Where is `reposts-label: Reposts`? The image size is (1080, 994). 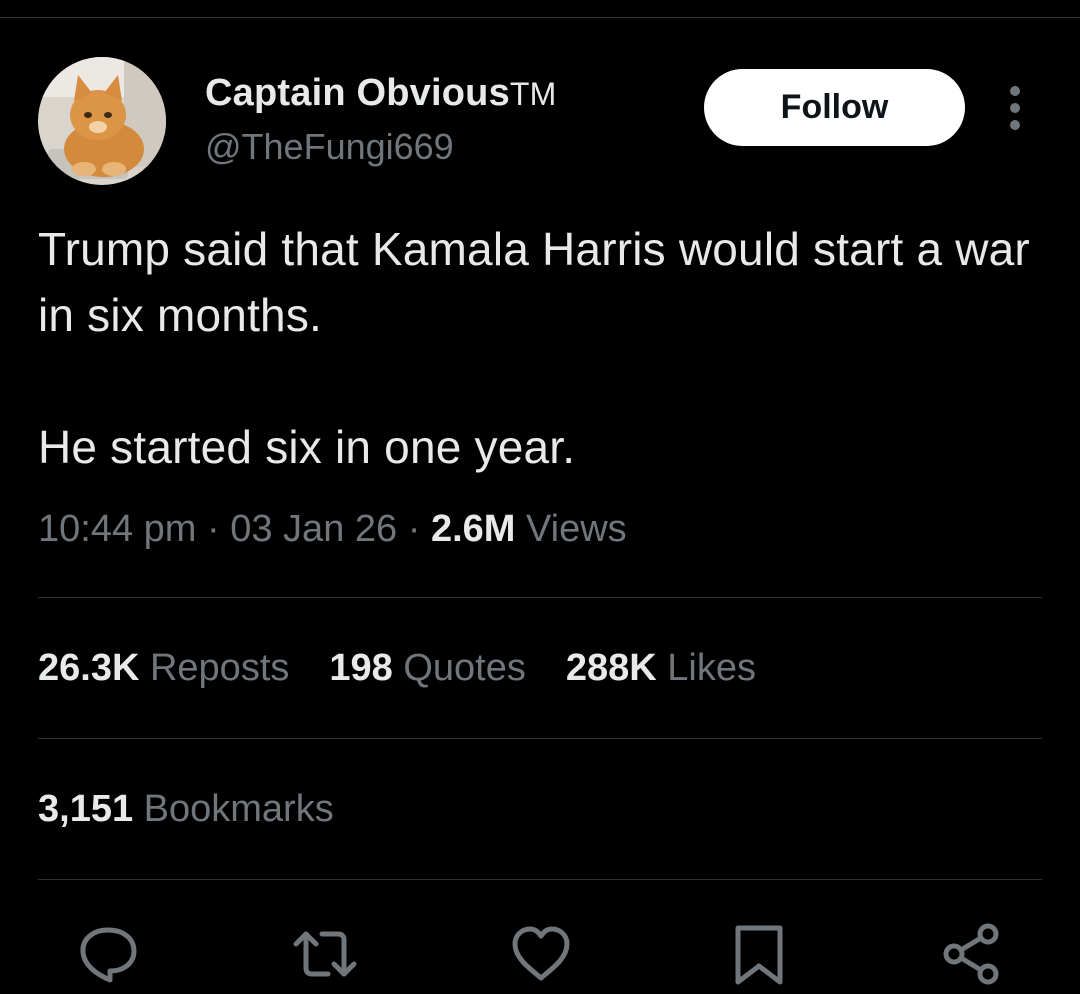
reposts-label: Reposts is located at coordinates (219, 668).